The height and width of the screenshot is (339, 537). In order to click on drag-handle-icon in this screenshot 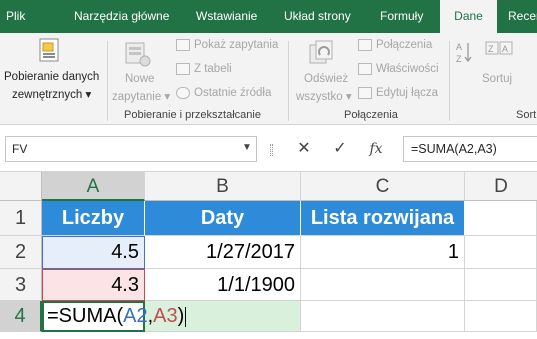, I will do `click(271, 150)`.